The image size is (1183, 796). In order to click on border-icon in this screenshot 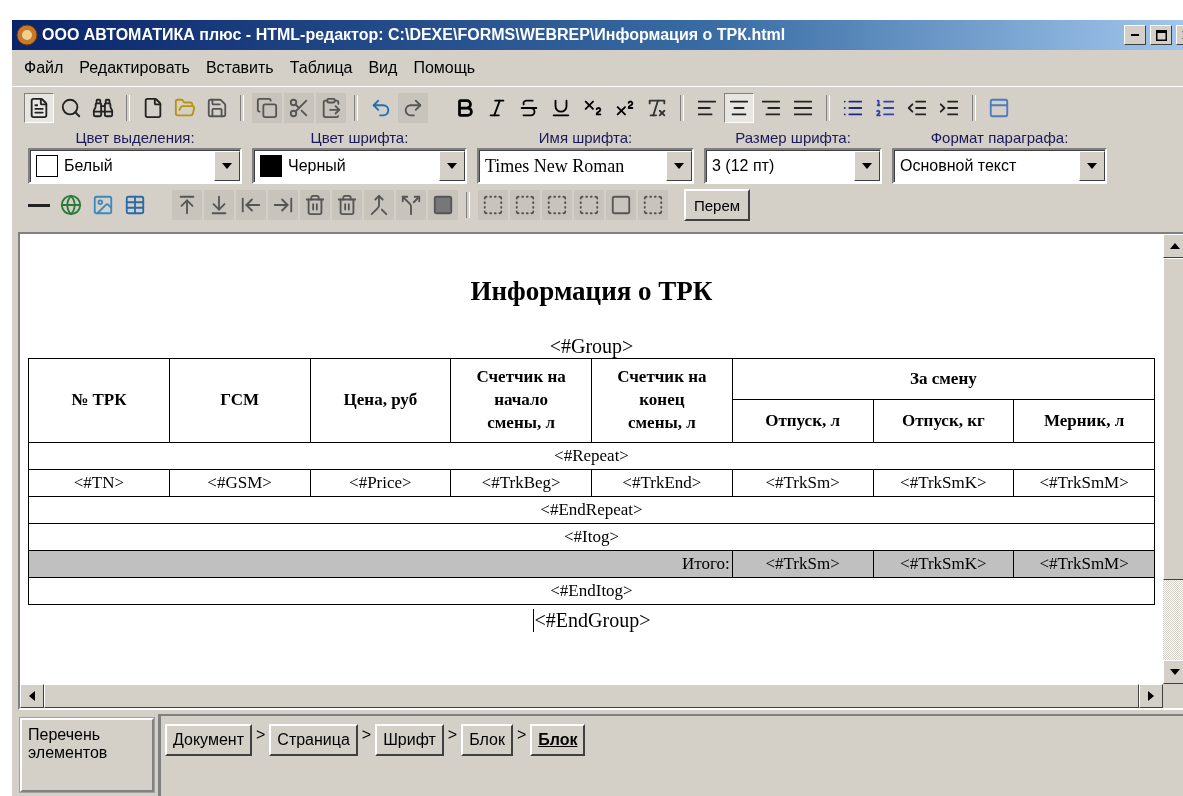, I will do `click(621, 205)`.